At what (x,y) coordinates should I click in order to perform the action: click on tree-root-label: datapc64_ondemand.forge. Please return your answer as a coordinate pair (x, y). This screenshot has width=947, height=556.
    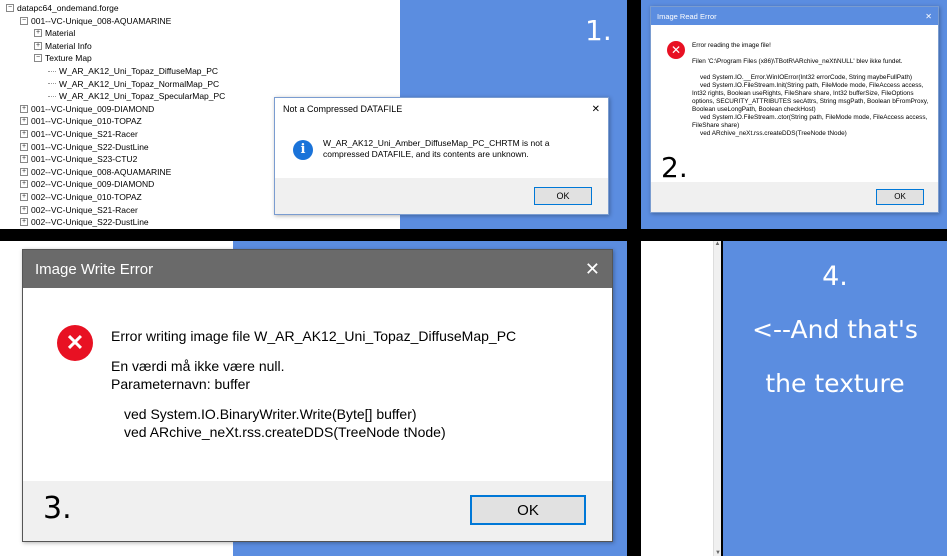
    Looking at the image, I should click on (68, 8).